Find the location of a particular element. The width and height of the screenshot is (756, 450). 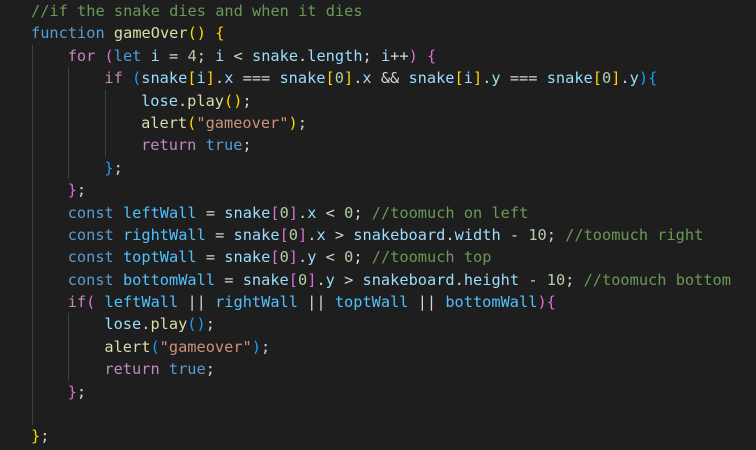

code-token: leftWall is located at coordinates (159, 212).